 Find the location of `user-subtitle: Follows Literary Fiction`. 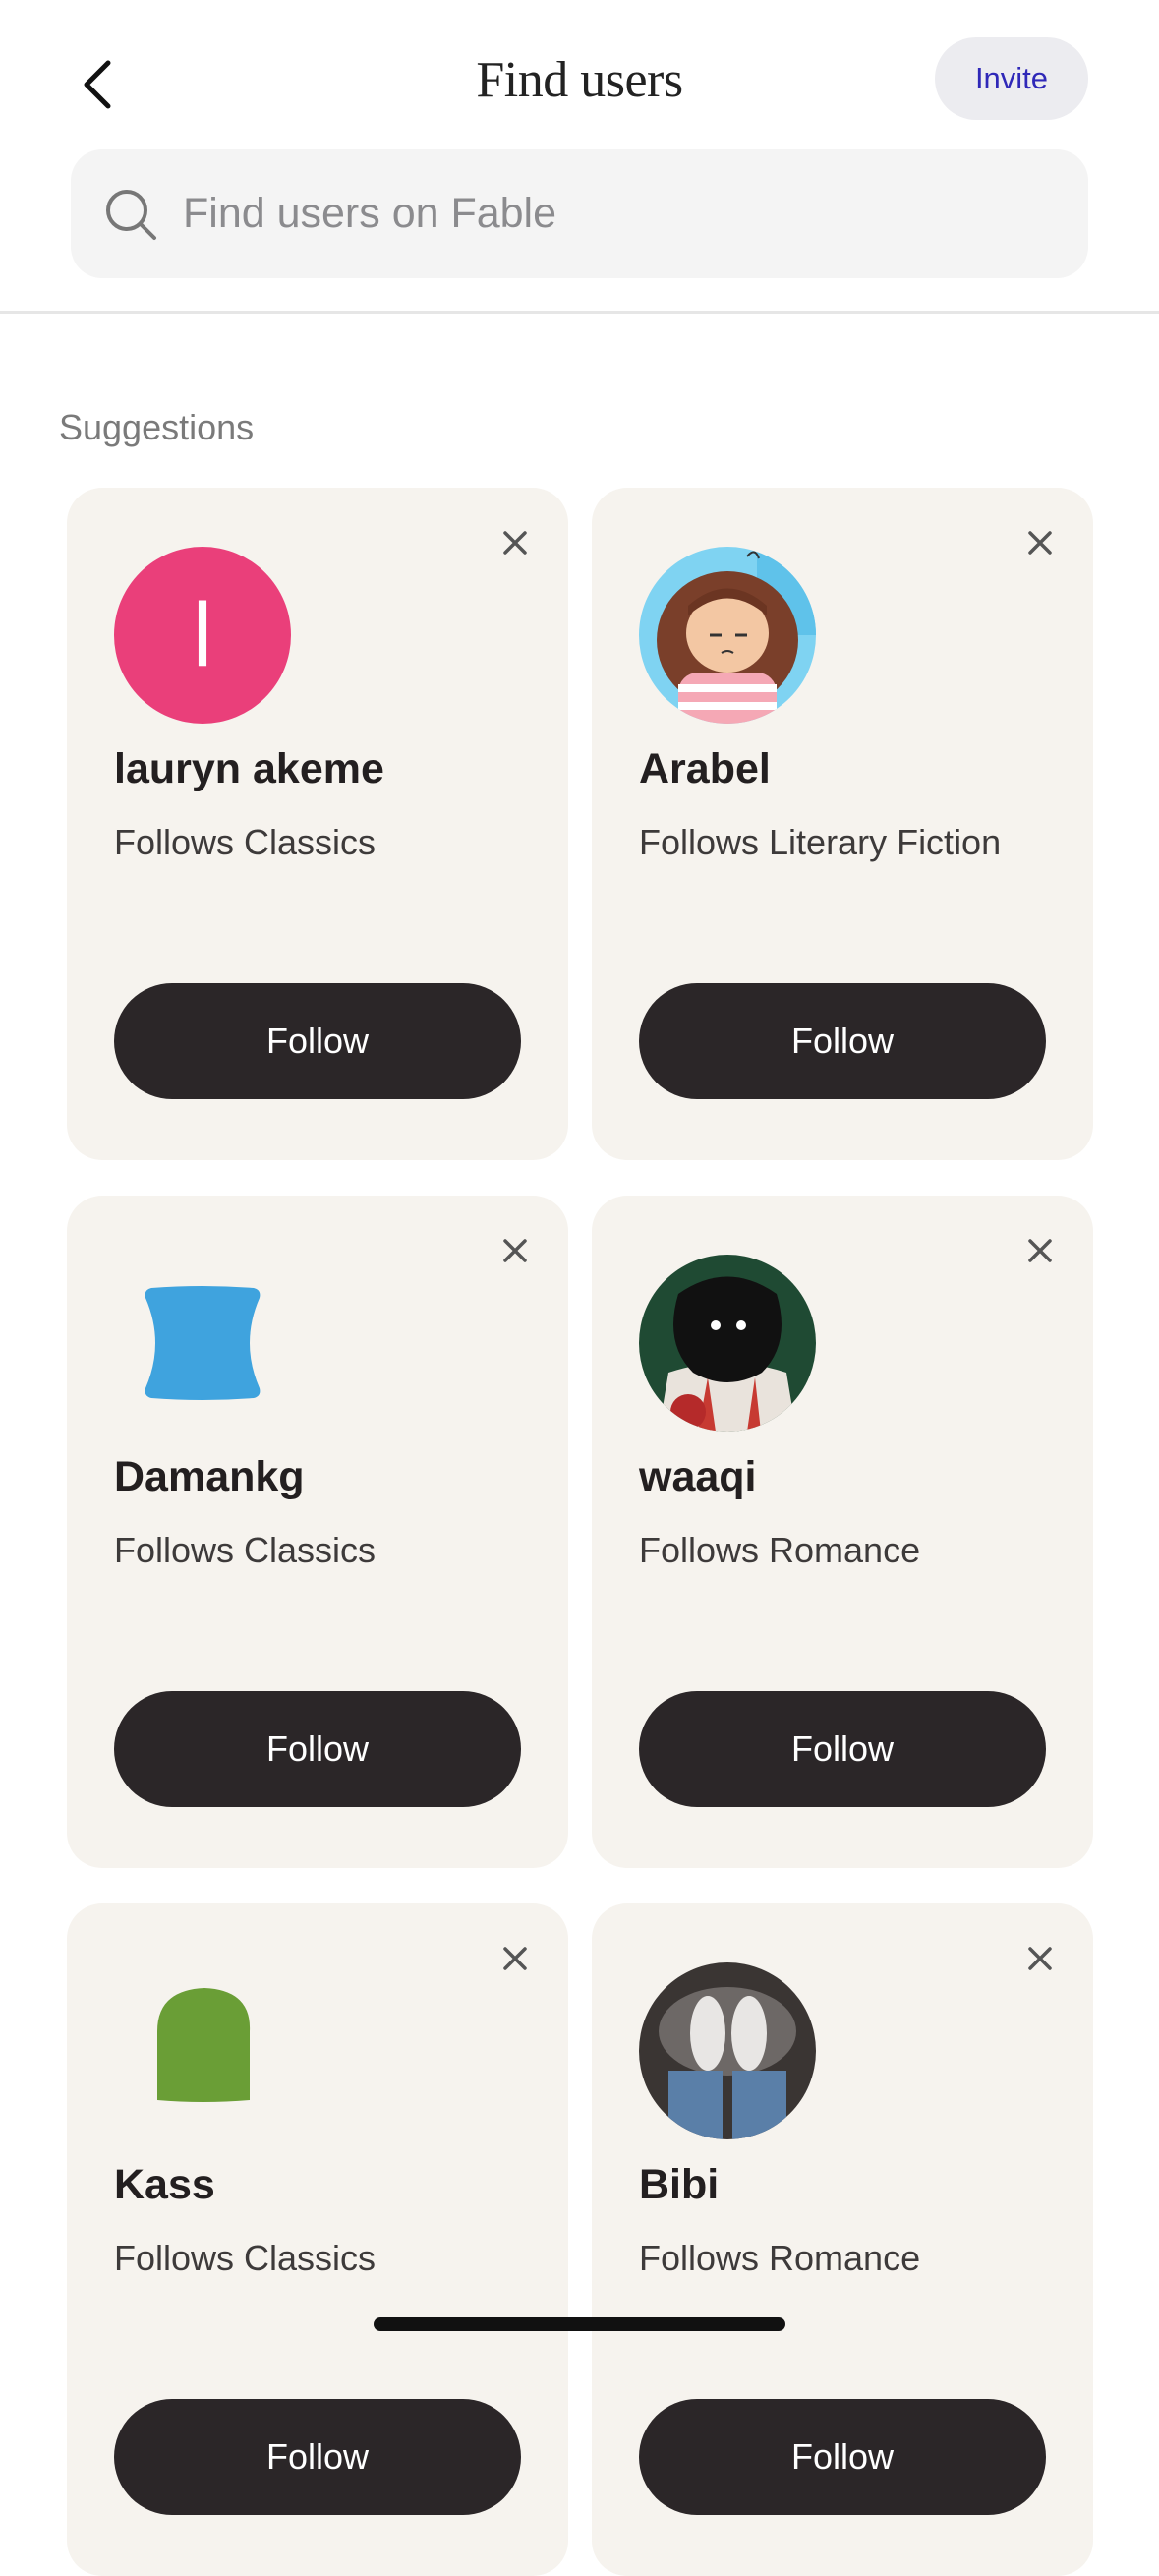

user-subtitle: Follows Literary Fiction is located at coordinates (820, 842).